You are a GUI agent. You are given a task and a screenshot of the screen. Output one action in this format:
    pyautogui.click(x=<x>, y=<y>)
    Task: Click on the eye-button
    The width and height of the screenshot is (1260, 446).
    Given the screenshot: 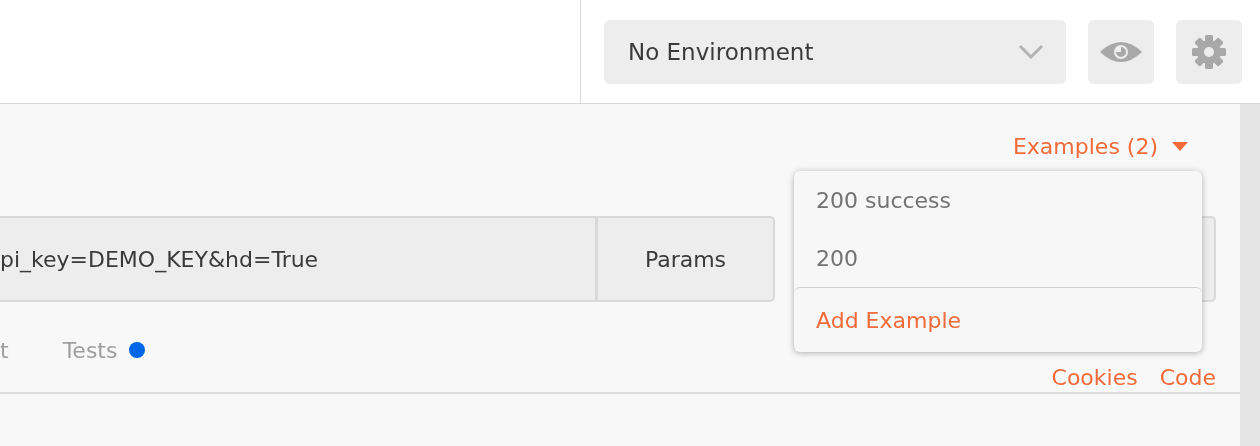 What is the action you would take?
    pyautogui.click(x=1121, y=51)
    